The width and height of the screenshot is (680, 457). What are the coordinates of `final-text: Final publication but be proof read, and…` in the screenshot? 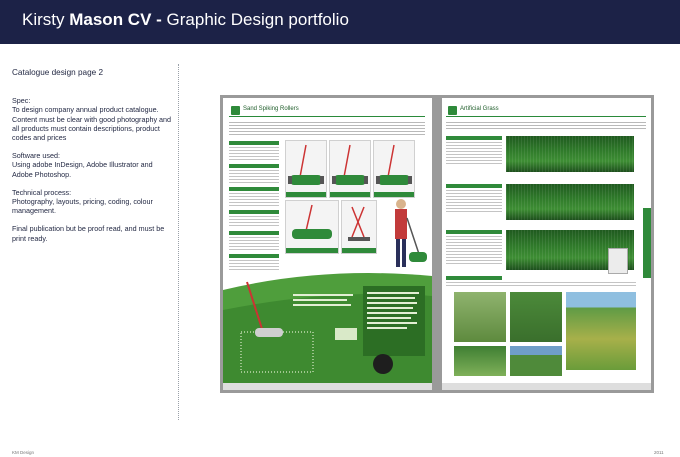 It's located at (88, 233).